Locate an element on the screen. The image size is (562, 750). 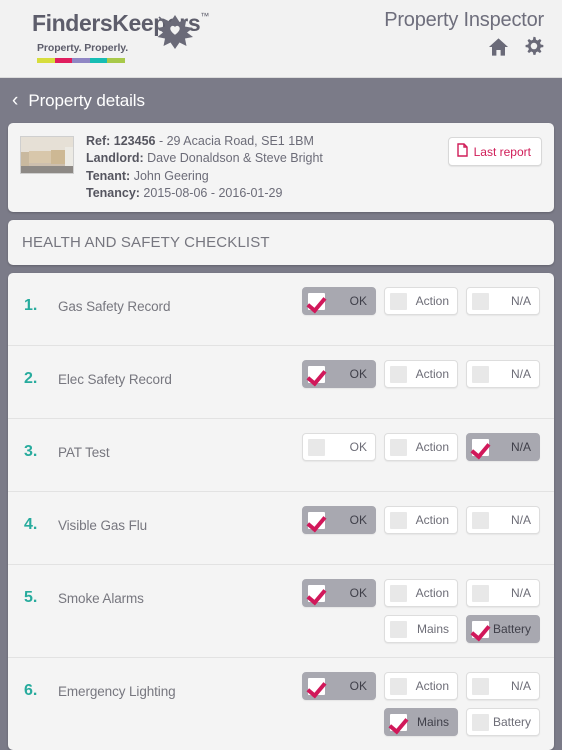
checklist-row: 5. Smoke Alarms OK Action N/A Mains Battery is located at coordinates (281, 611).